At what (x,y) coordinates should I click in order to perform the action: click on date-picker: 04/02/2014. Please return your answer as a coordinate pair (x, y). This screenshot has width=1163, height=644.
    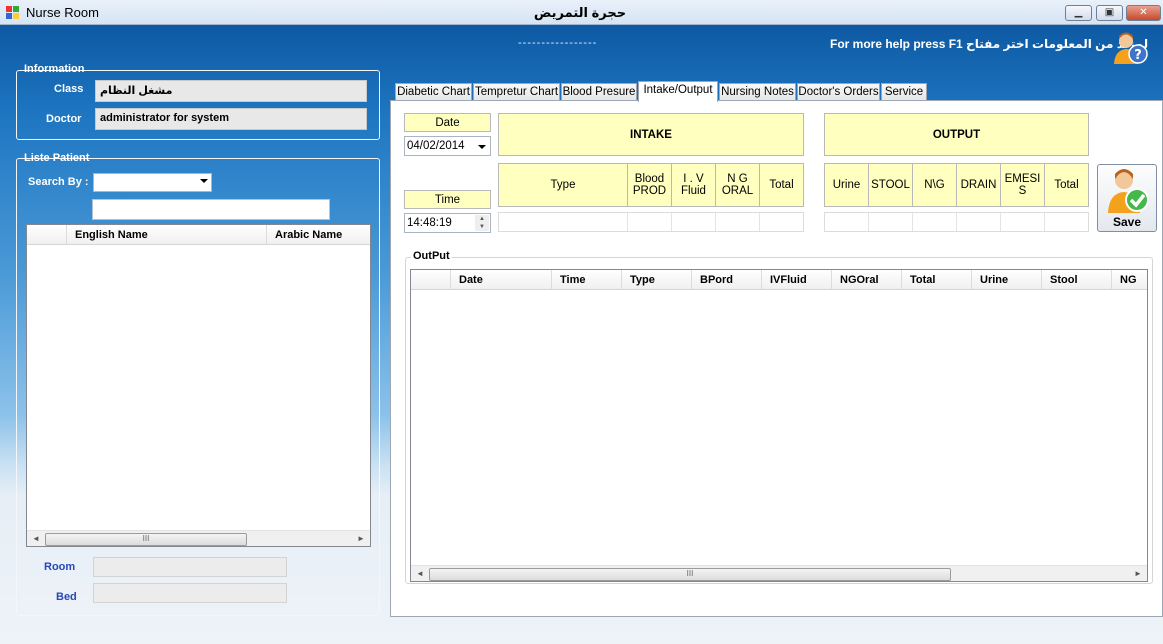
    Looking at the image, I should click on (447, 146).